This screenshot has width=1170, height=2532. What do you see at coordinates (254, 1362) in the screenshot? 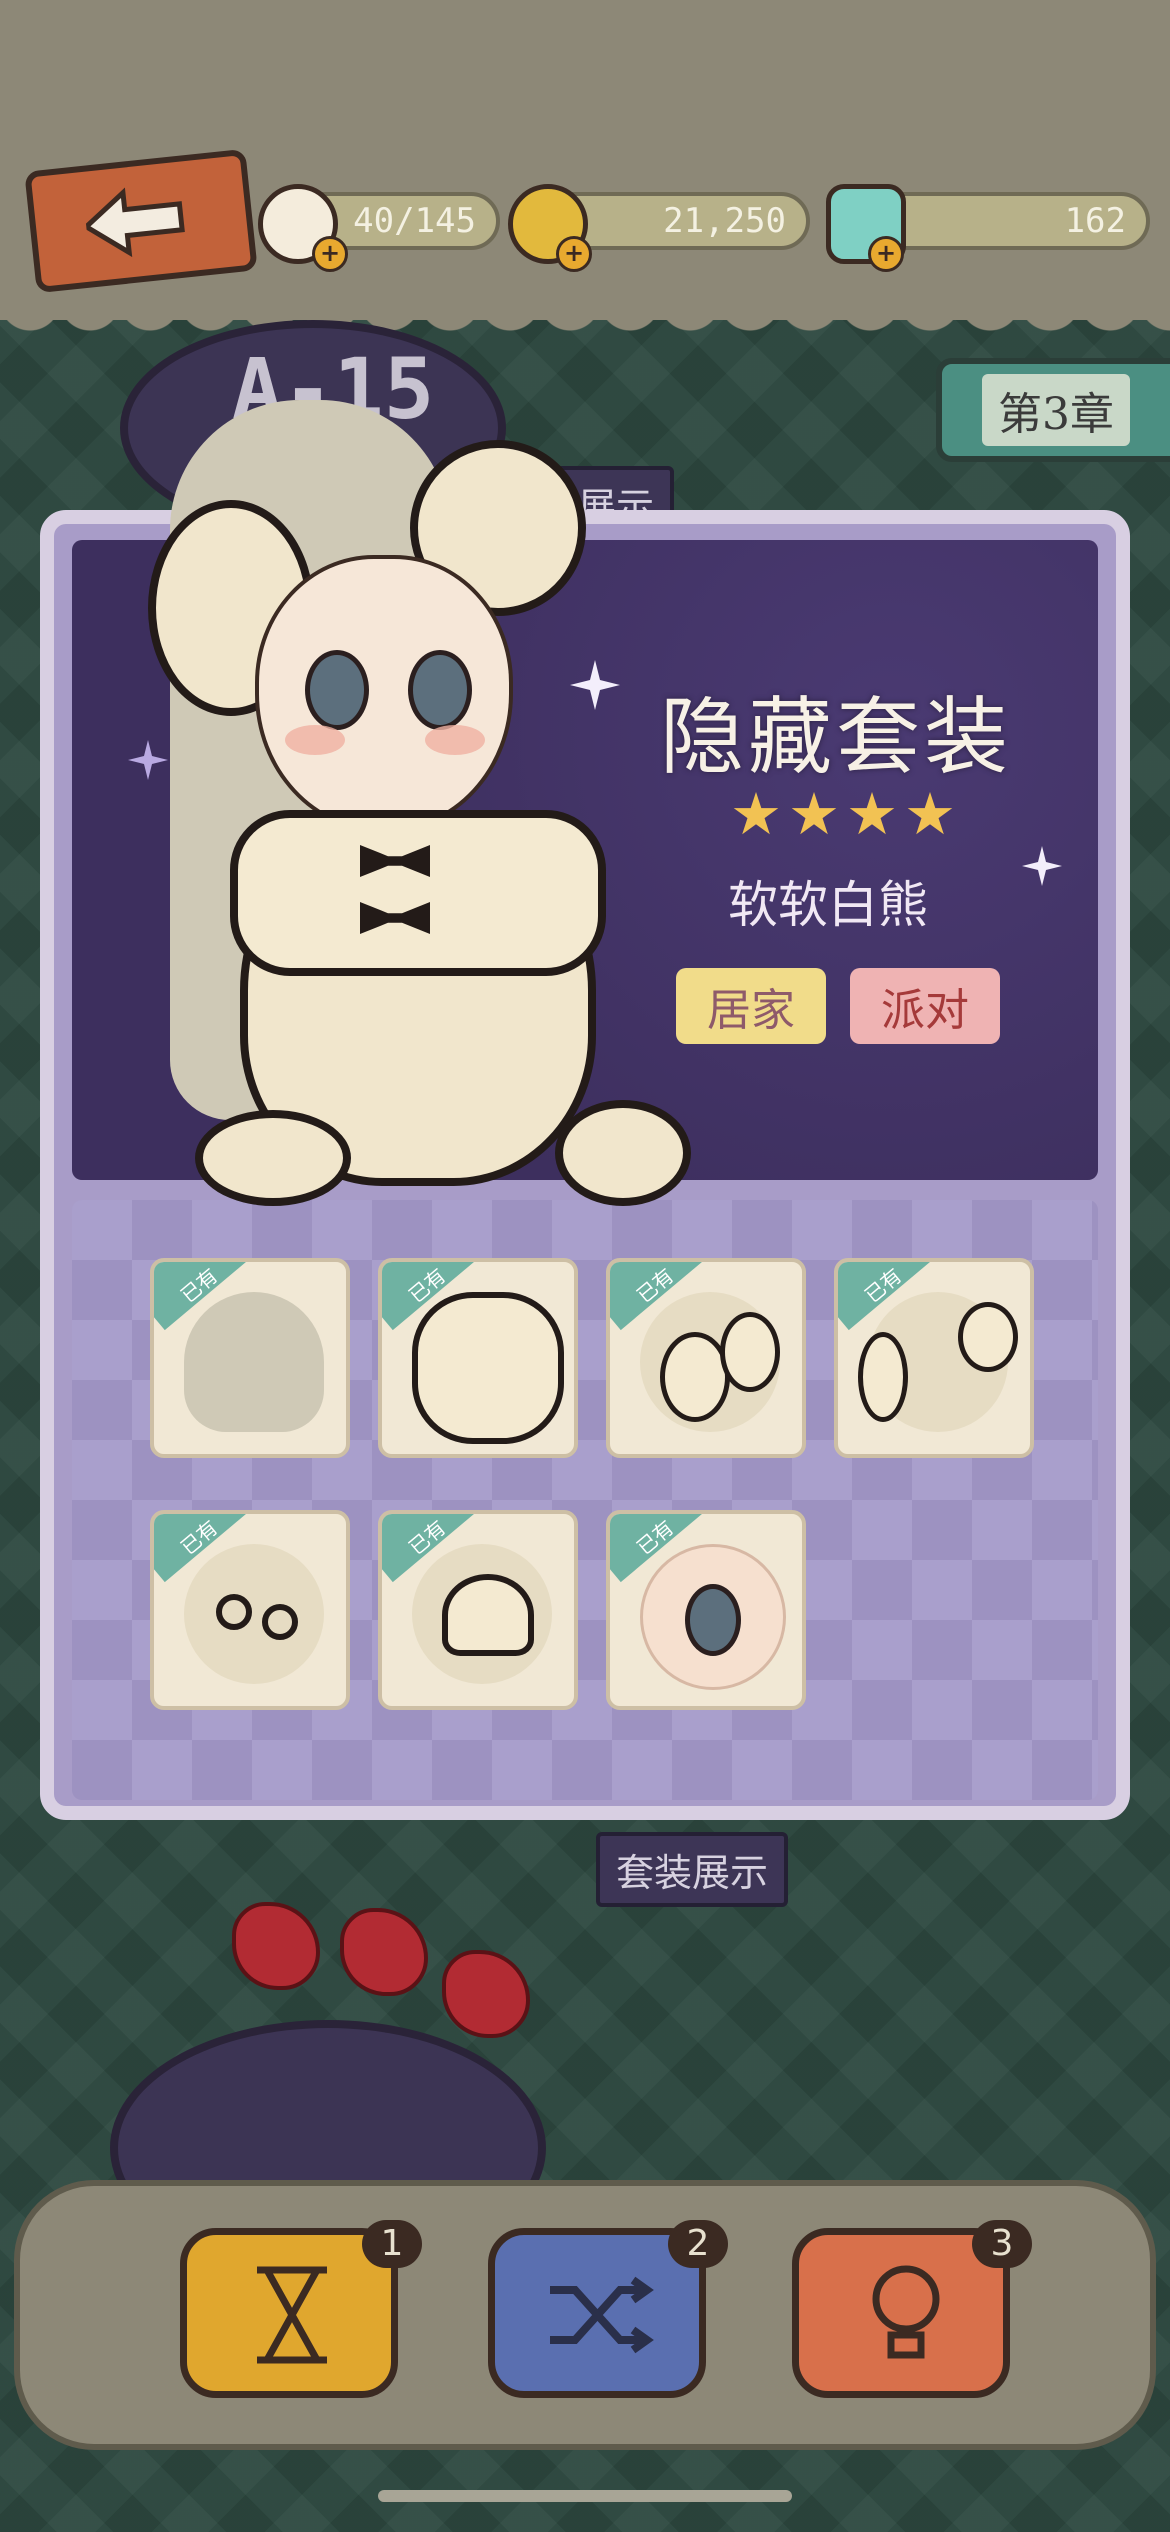
I see `hair-item-icon` at bounding box center [254, 1362].